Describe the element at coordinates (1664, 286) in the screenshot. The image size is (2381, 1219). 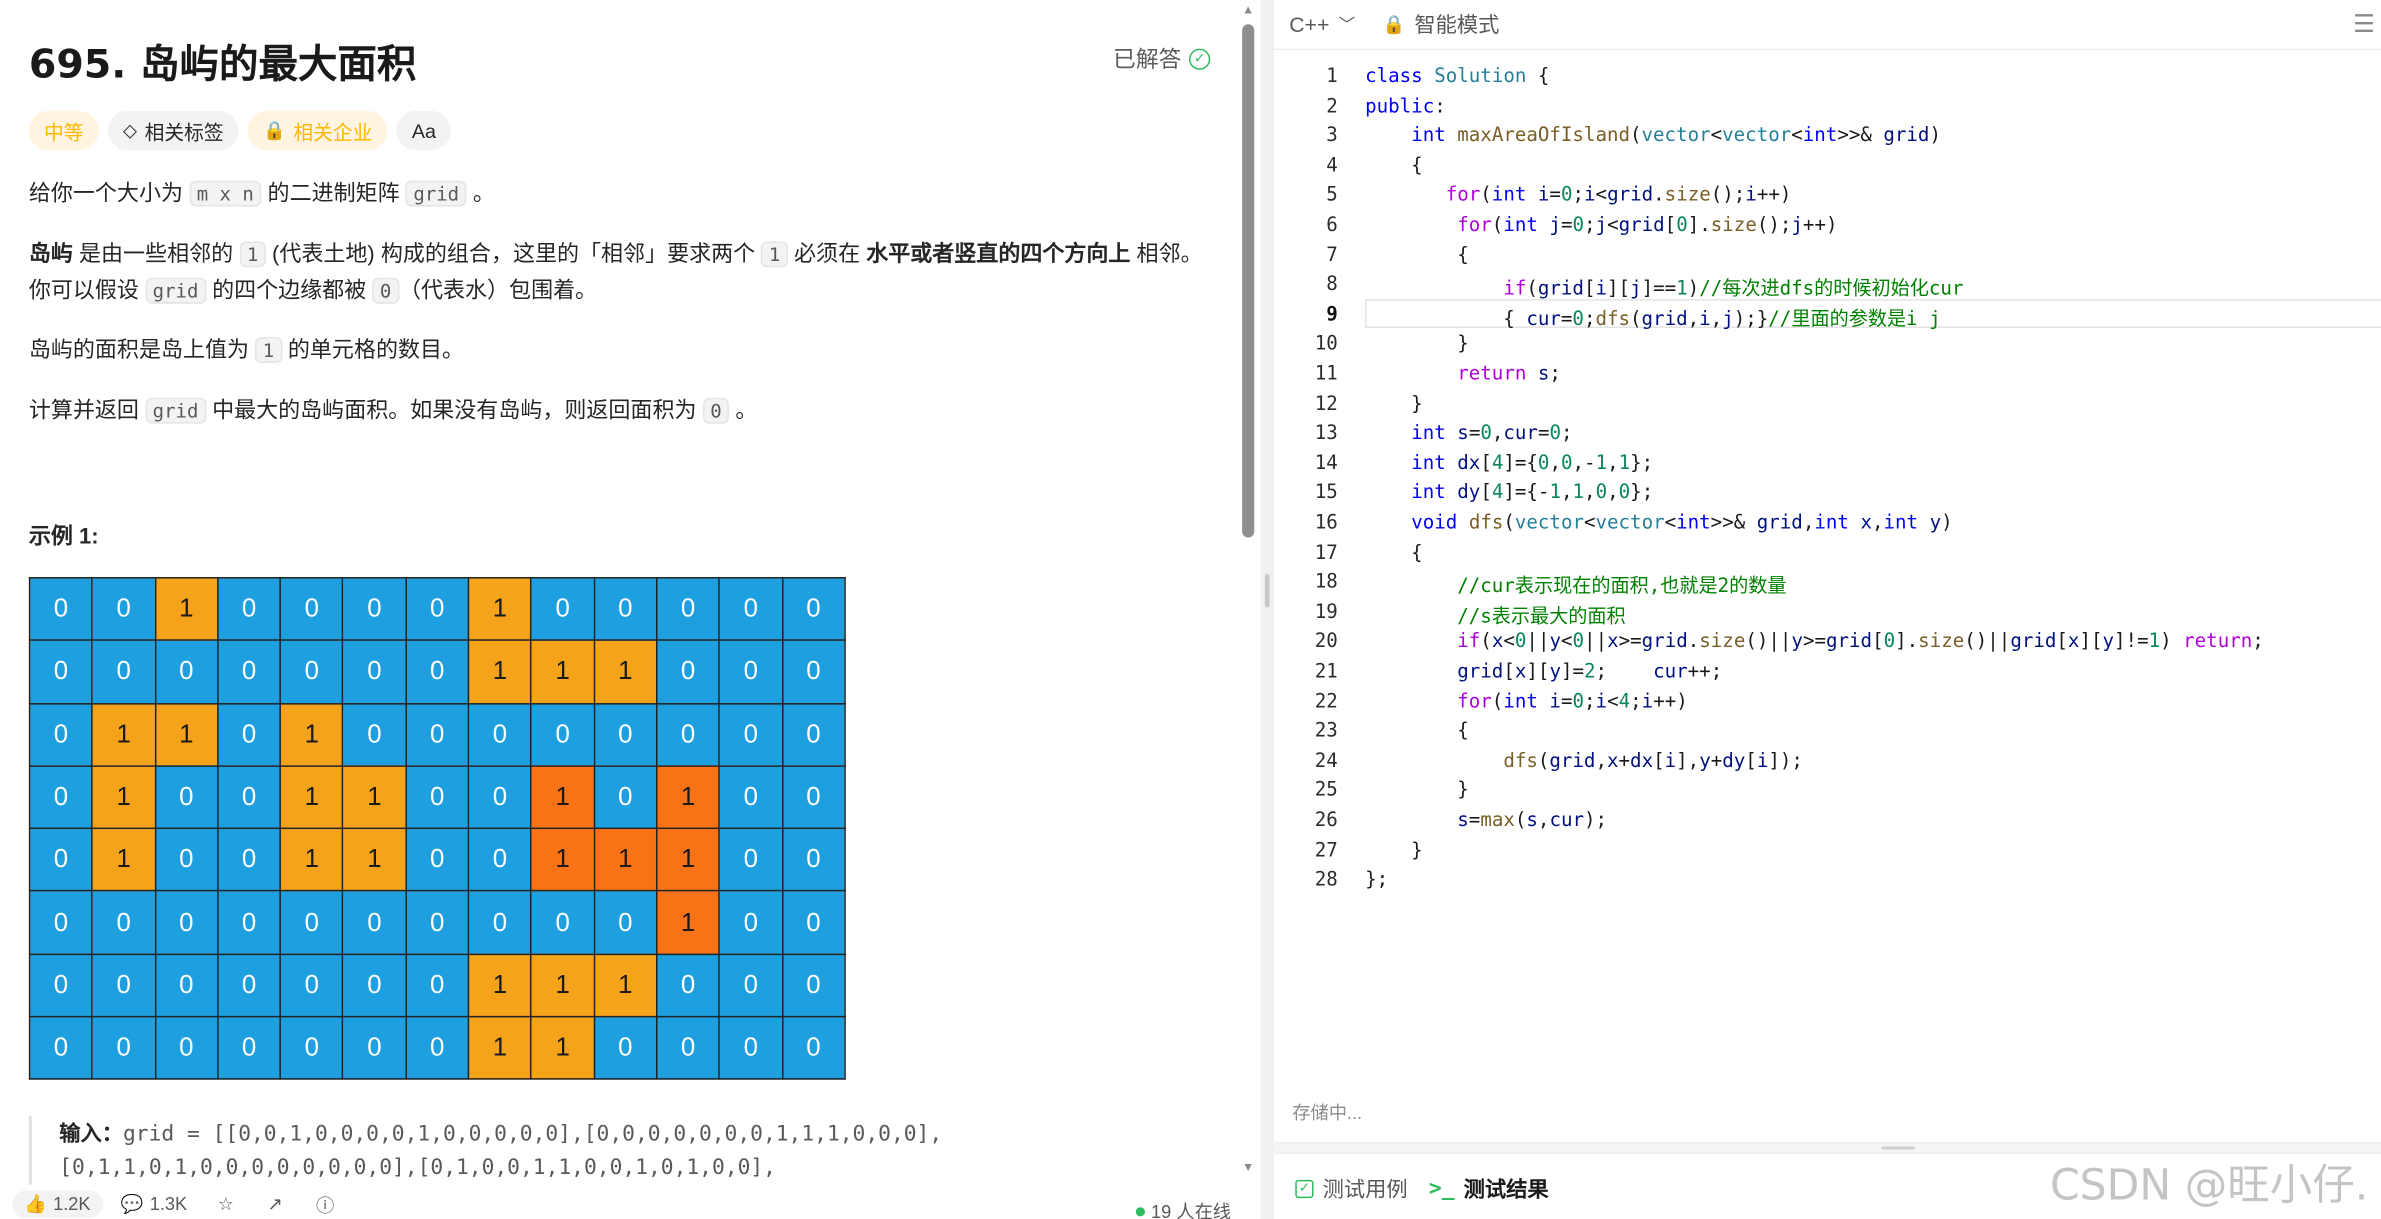
I see `code-line: if(grid[i][j]==1)//每次进dfs的时候初始化cur` at that location.